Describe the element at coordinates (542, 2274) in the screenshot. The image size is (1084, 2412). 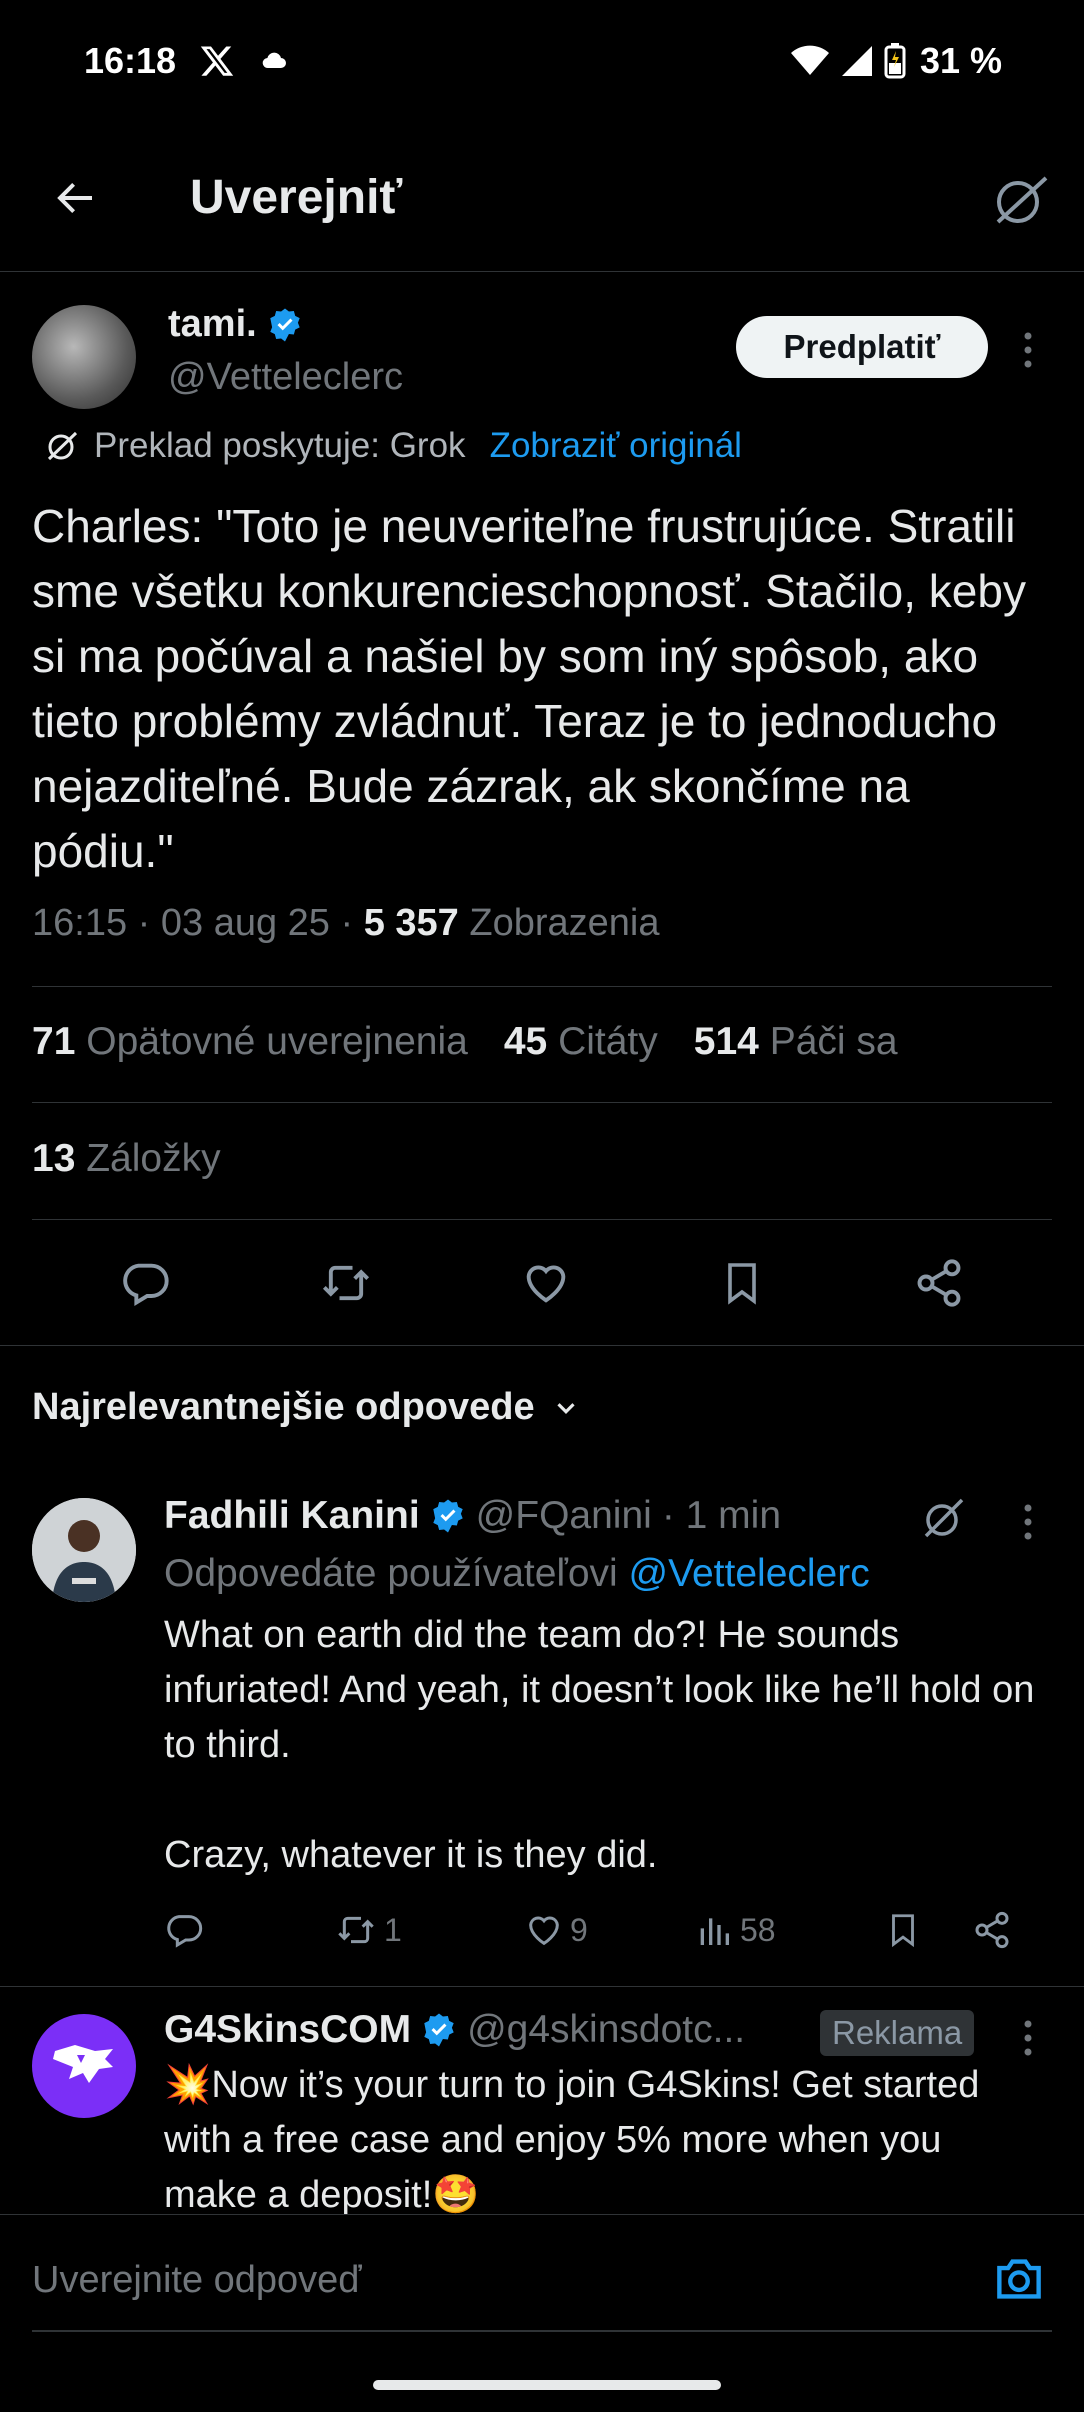
I see `reply-composer: Uverejnite odpoveď` at that location.